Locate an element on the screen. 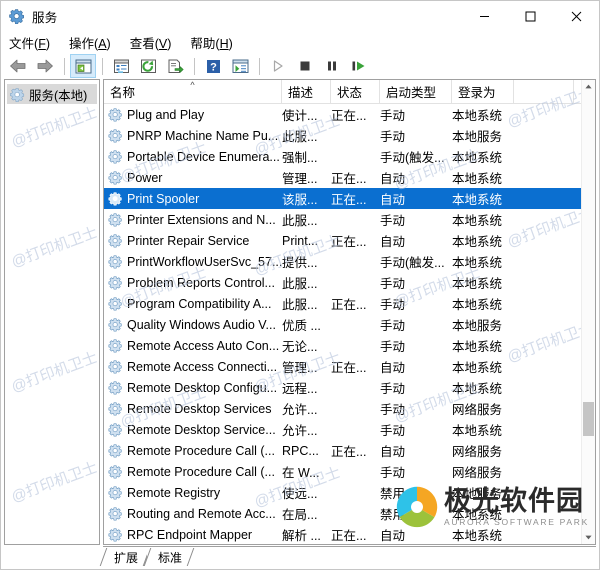 The width and height of the screenshot is (600, 570). column-header-name: 名称 ^ is located at coordinates (193, 91).